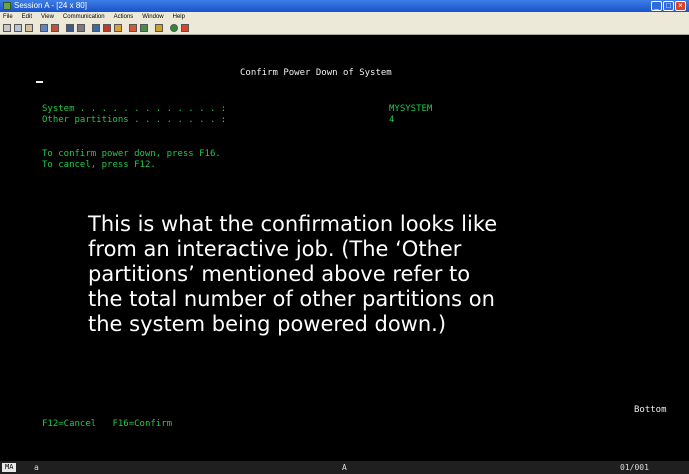  I want to click on annotation-line: the system being powered down.), so click(267, 324).